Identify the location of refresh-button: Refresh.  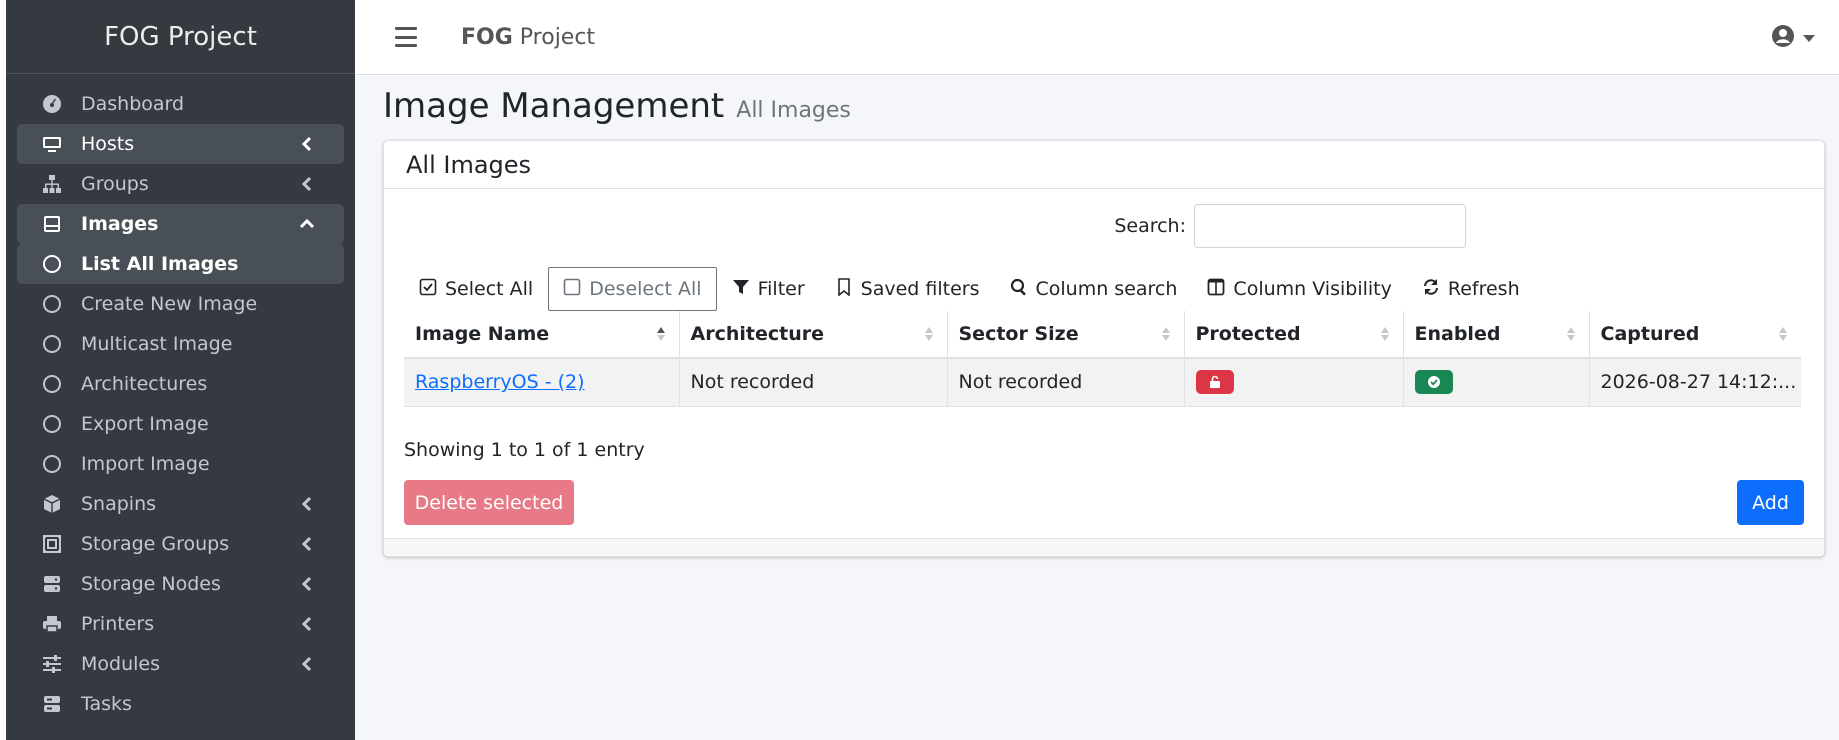
(1471, 289).